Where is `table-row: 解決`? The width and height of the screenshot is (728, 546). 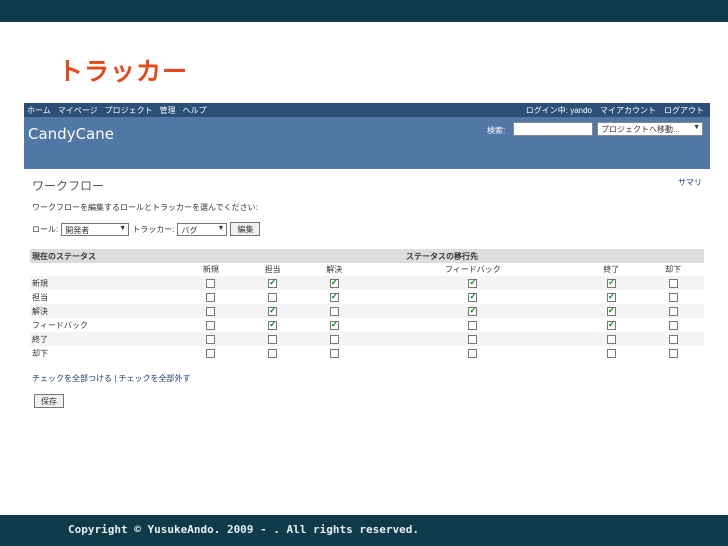 table-row: 解決 is located at coordinates (367, 311).